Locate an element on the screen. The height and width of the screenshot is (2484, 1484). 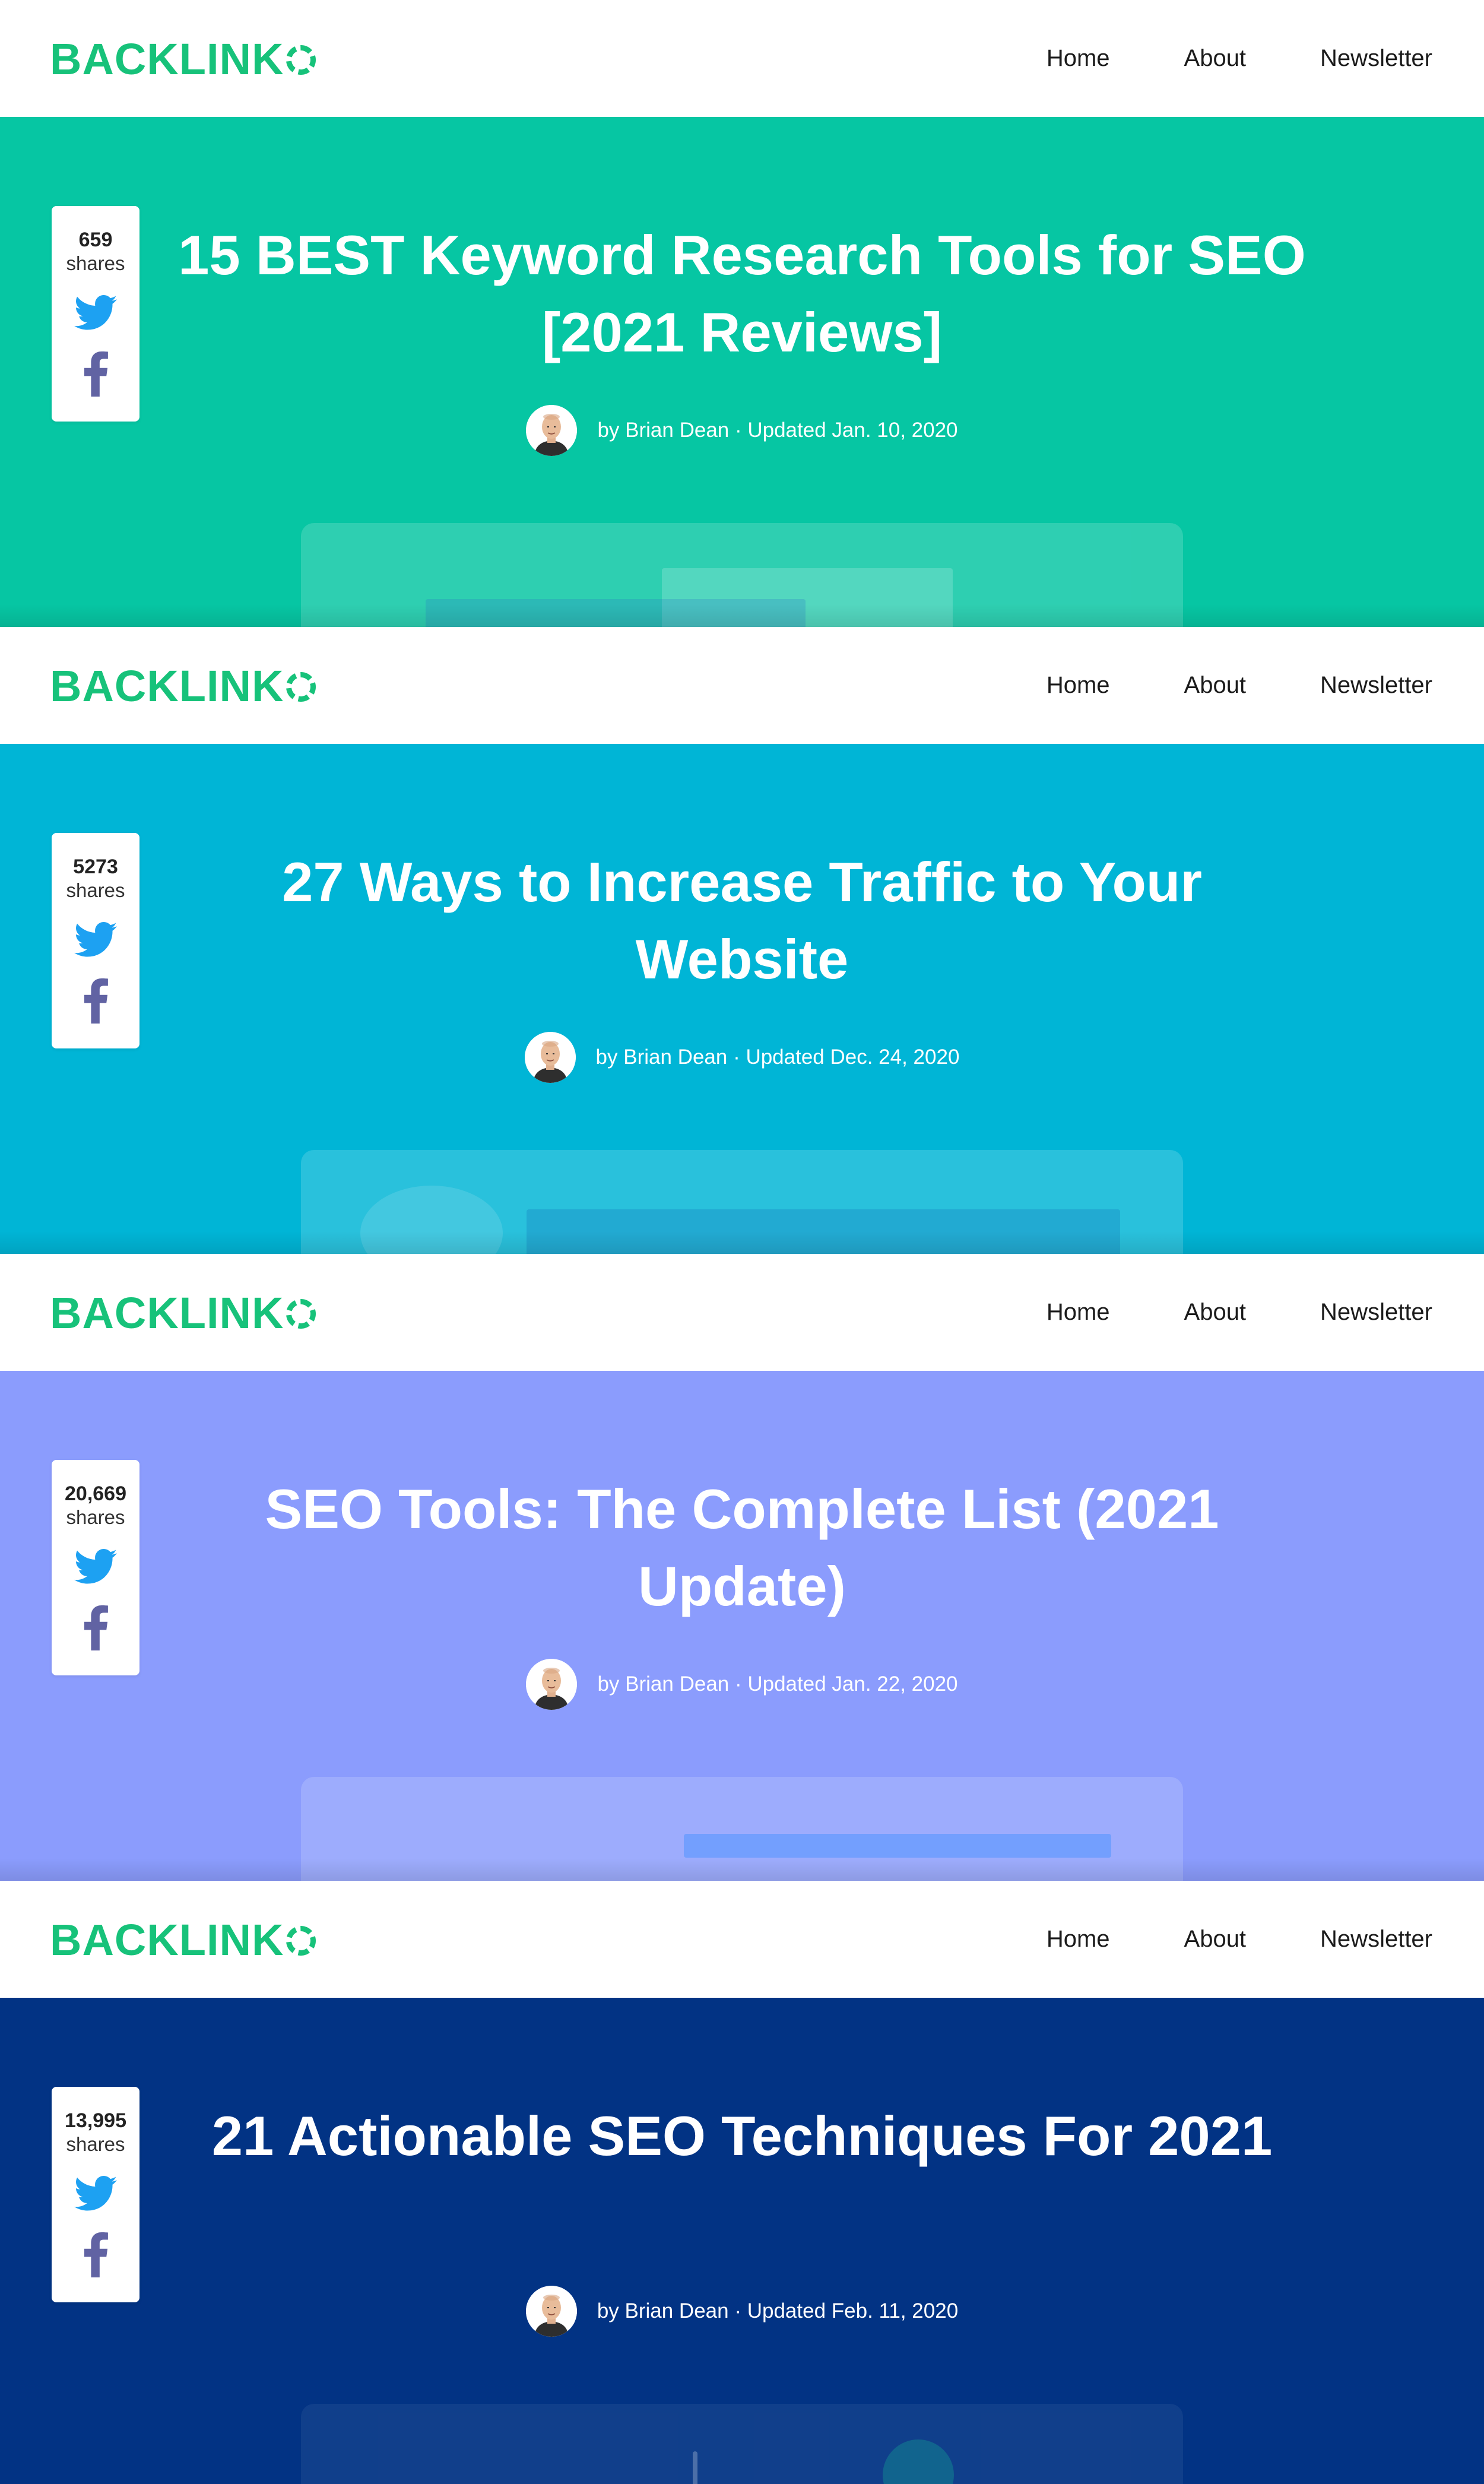
byline: by Brian Dean · Updated Dec. 24, 2020 is located at coordinates (742, 1057).